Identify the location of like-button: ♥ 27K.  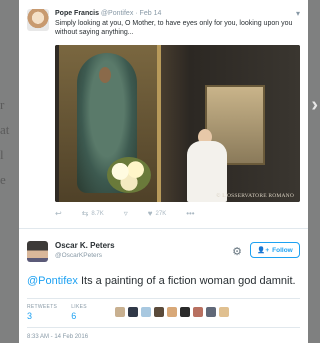
(157, 214).